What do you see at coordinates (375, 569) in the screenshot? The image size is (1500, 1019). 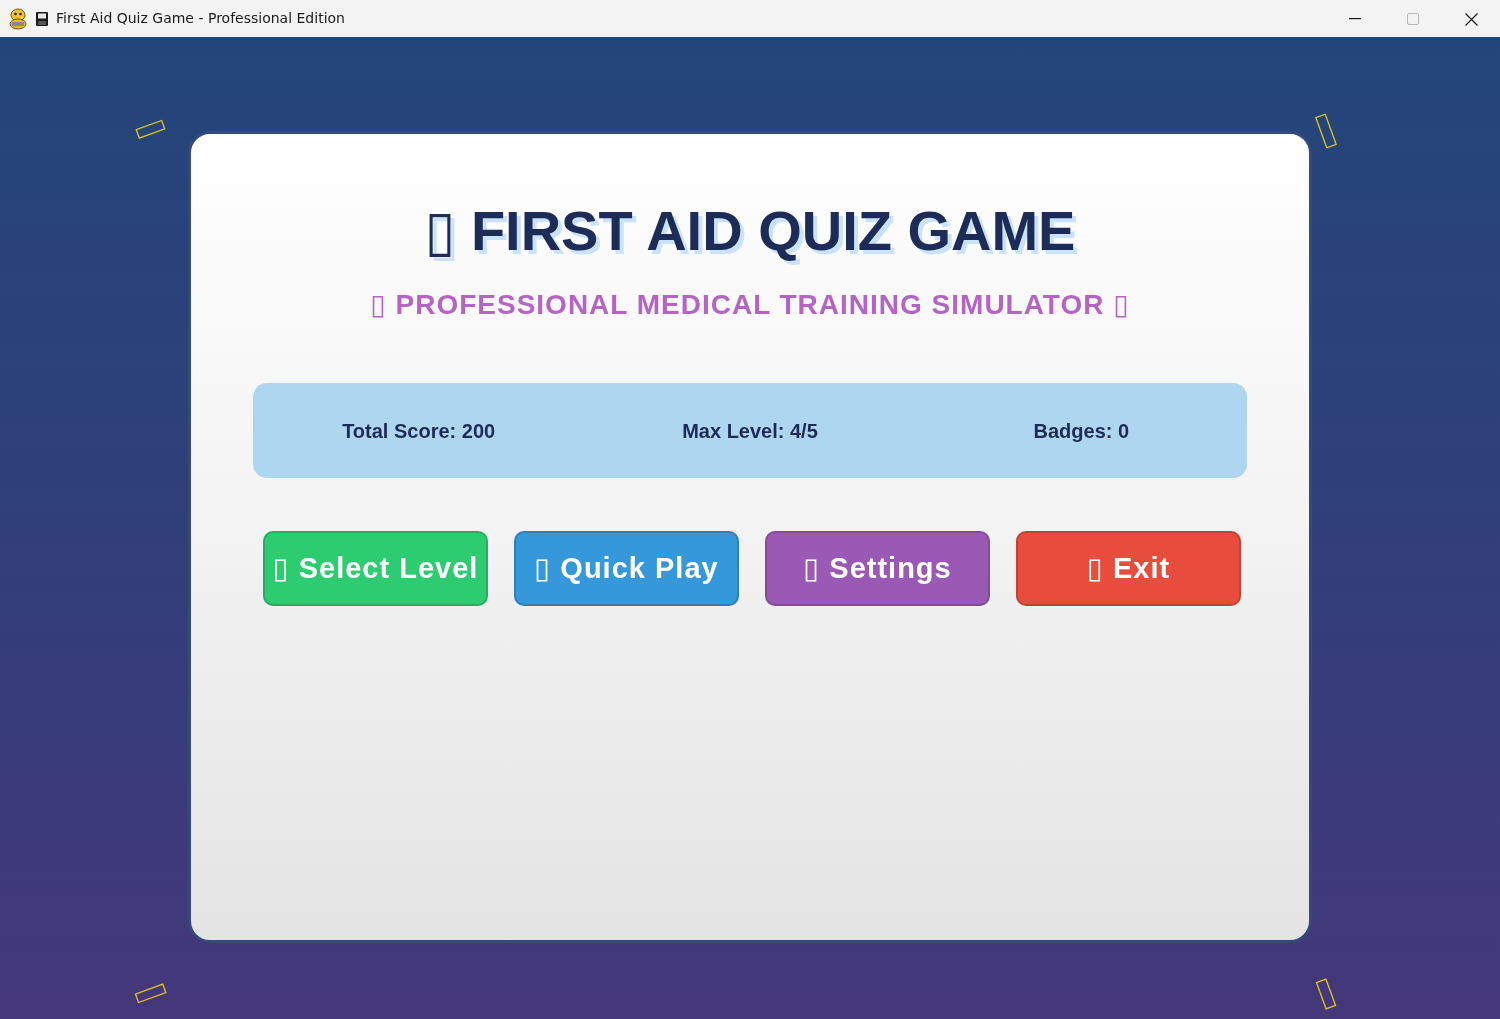 I see `menu-button: ▯ Select Level` at bounding box center [375, 569].